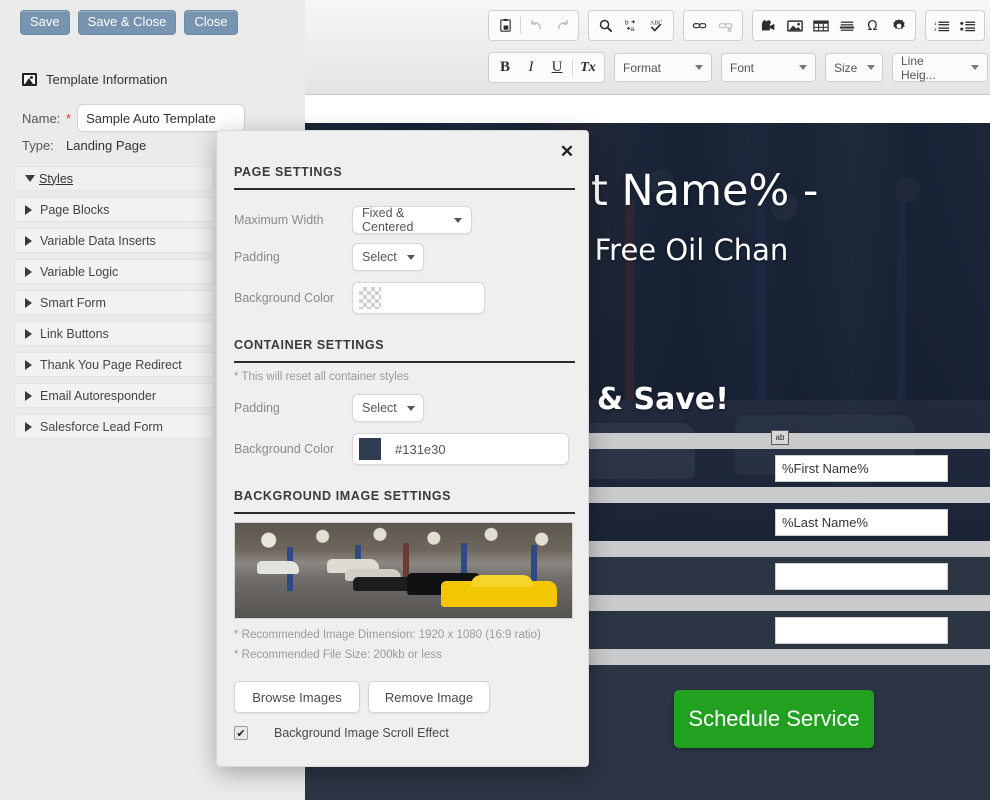 The height and width of the screenshot is (800, 990). I want to click on template-name-input, so click(161, 118).